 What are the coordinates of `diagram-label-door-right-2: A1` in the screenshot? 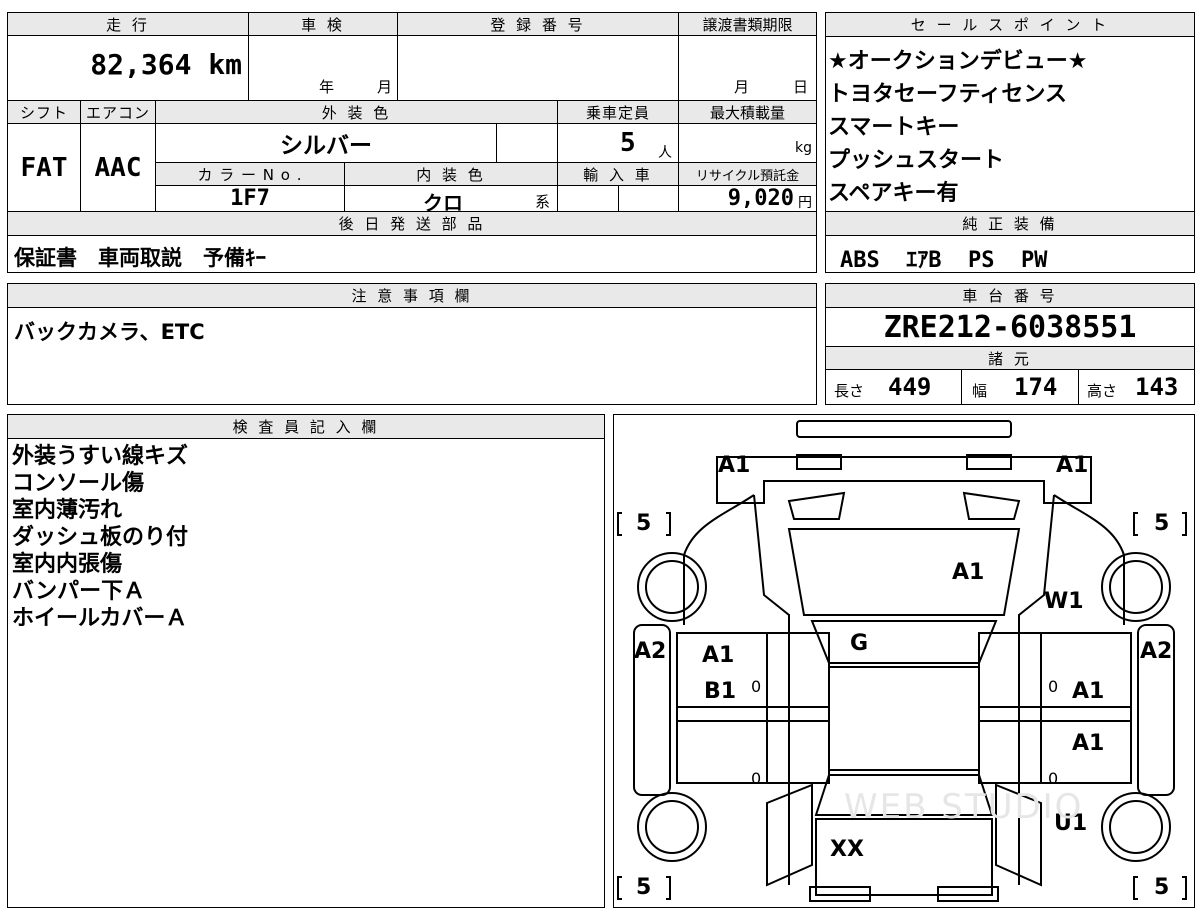 It's located at (1088, 743).